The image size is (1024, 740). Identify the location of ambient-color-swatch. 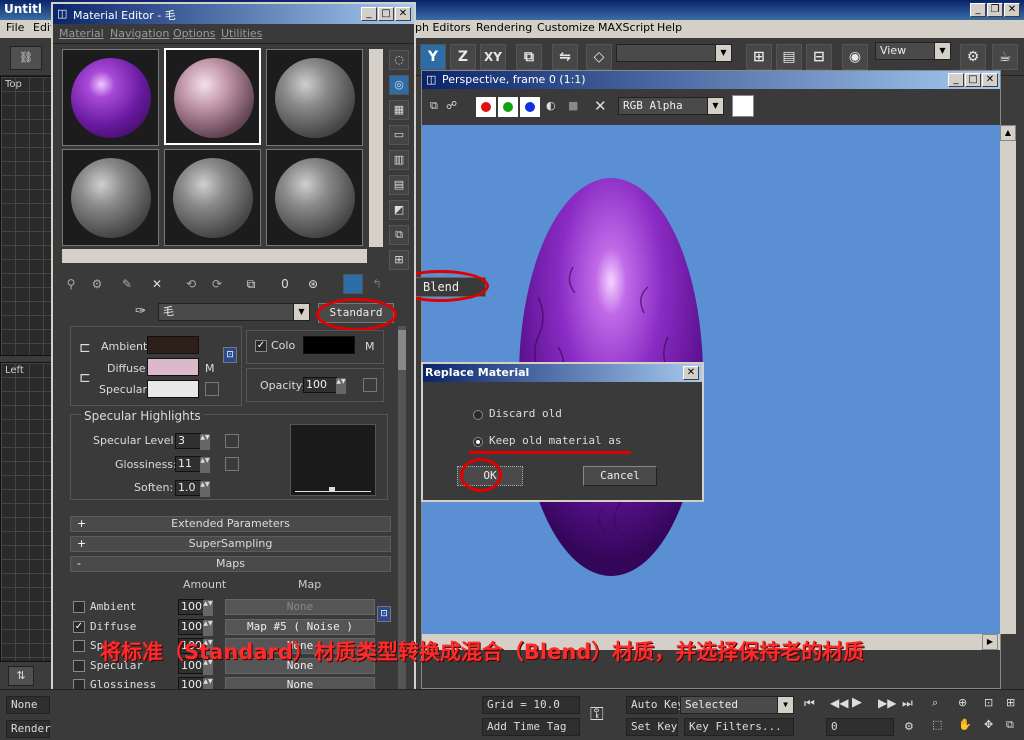
(173, 345).